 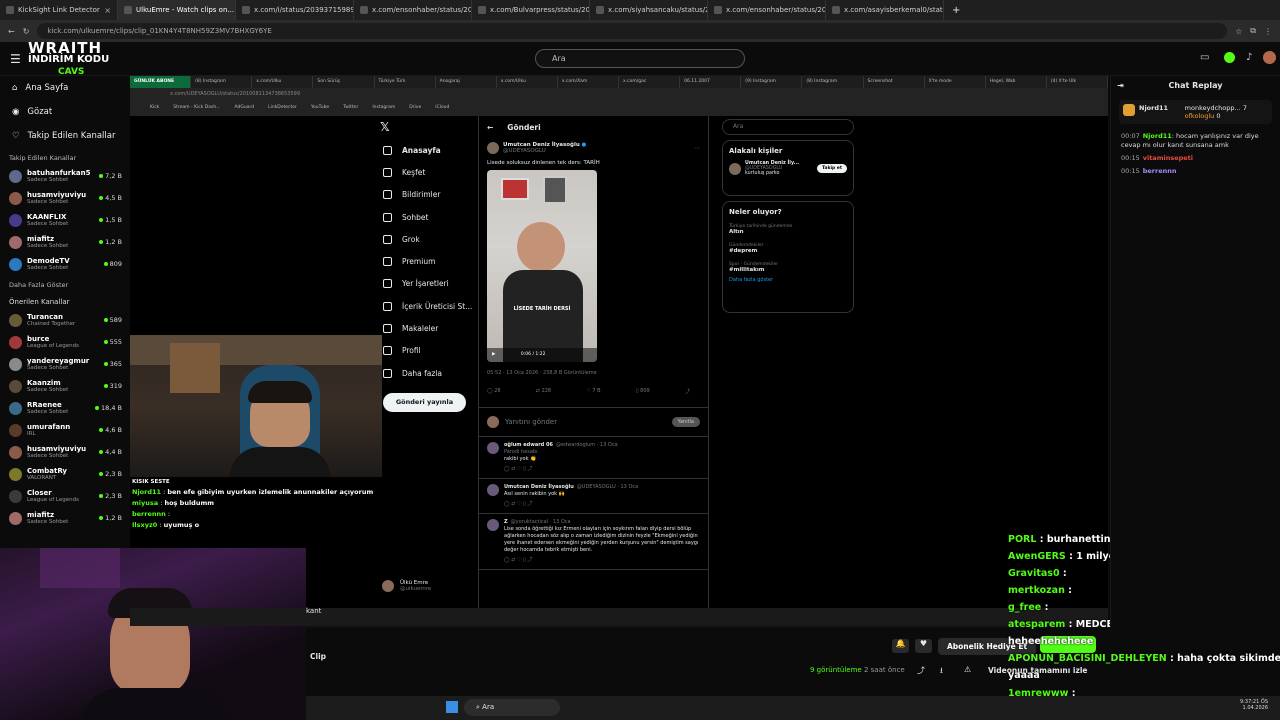 What do you see at coordinates (1016, 82) in the screenshot?
I see `inner-tab: Hegel, Wab` at bounding box center [1016, 82].